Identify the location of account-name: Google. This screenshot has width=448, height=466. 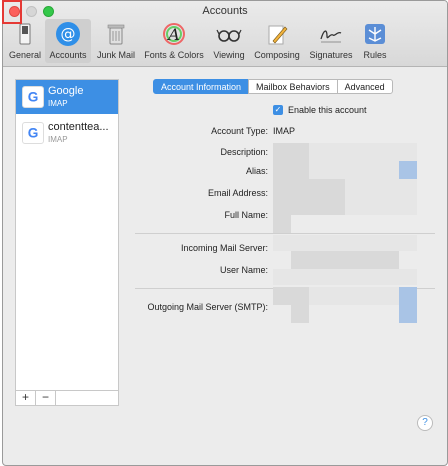
(66, 91).